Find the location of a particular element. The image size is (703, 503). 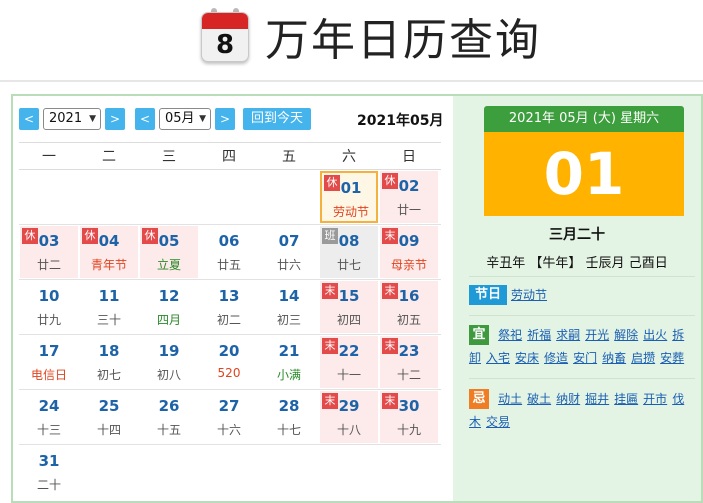

day-subtitle: 十九 is located at coordinates (408, 430).